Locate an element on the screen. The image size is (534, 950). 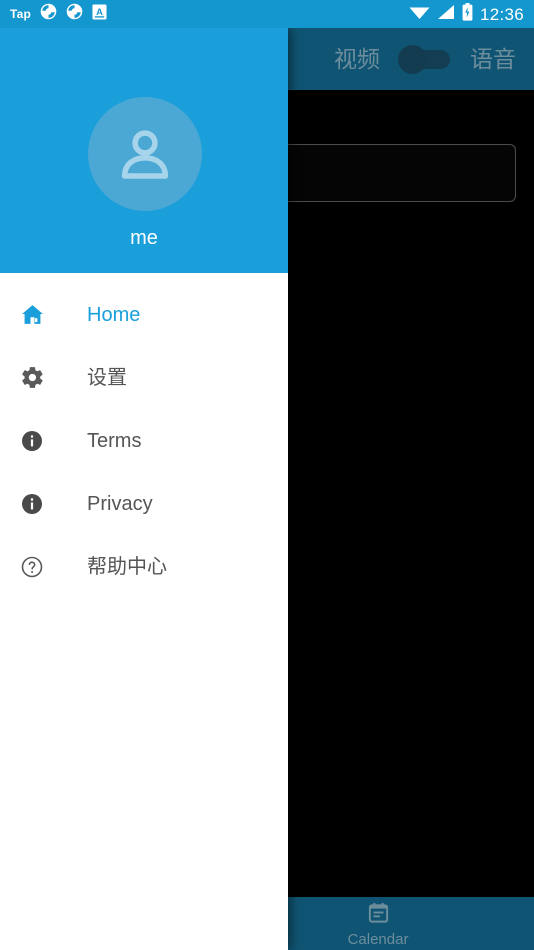
drawer-item-terms: Terms is located at coordinates (144, 440).